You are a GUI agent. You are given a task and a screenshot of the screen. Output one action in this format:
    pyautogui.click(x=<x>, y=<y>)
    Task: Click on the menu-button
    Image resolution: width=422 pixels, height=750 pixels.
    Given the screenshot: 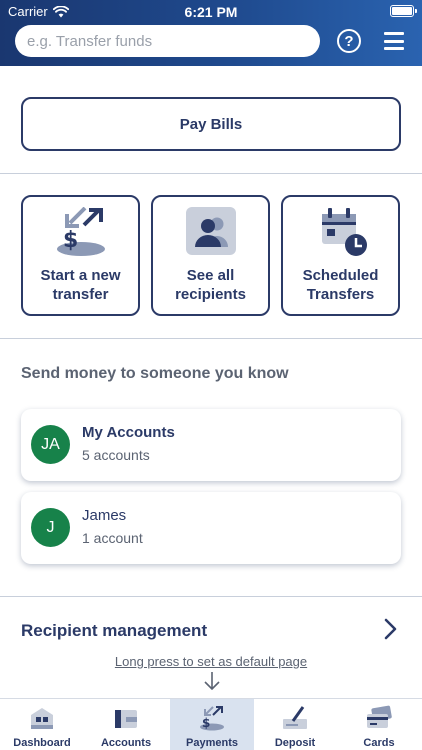 What is the action you would take?
    pyautogui.click(x=394, y=41)
    